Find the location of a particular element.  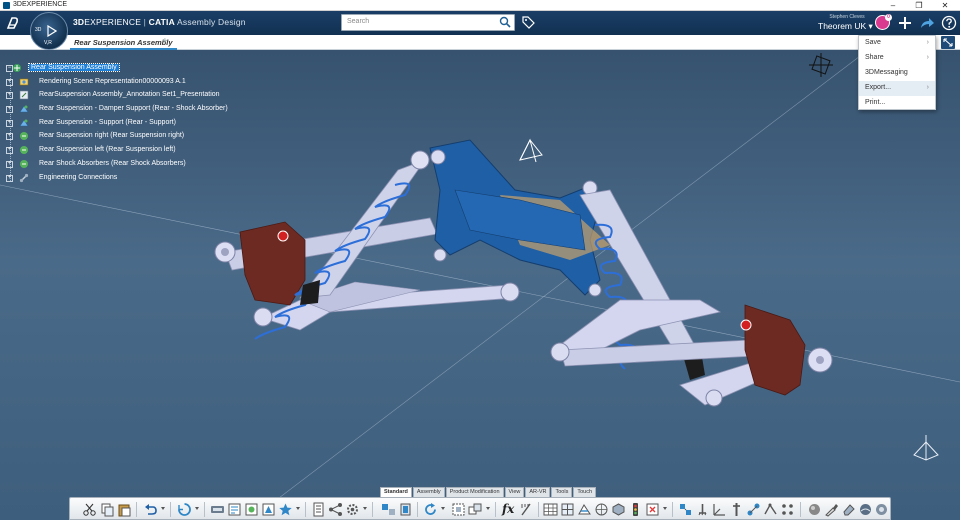

dassault-logo-icon is located at coordinates (13, 23).